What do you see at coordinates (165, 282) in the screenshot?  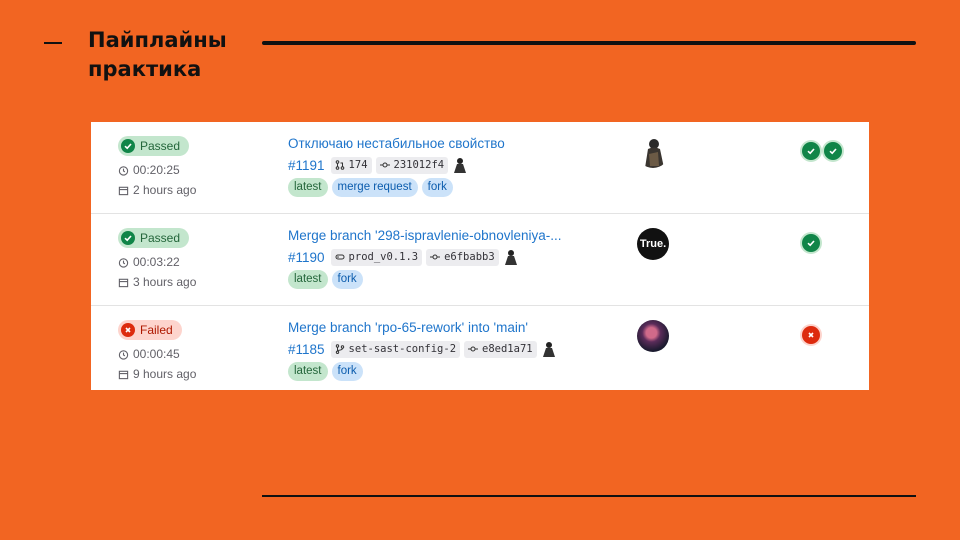 I see `finished-value: 3 hours ago` at bounding box center [165, 282].